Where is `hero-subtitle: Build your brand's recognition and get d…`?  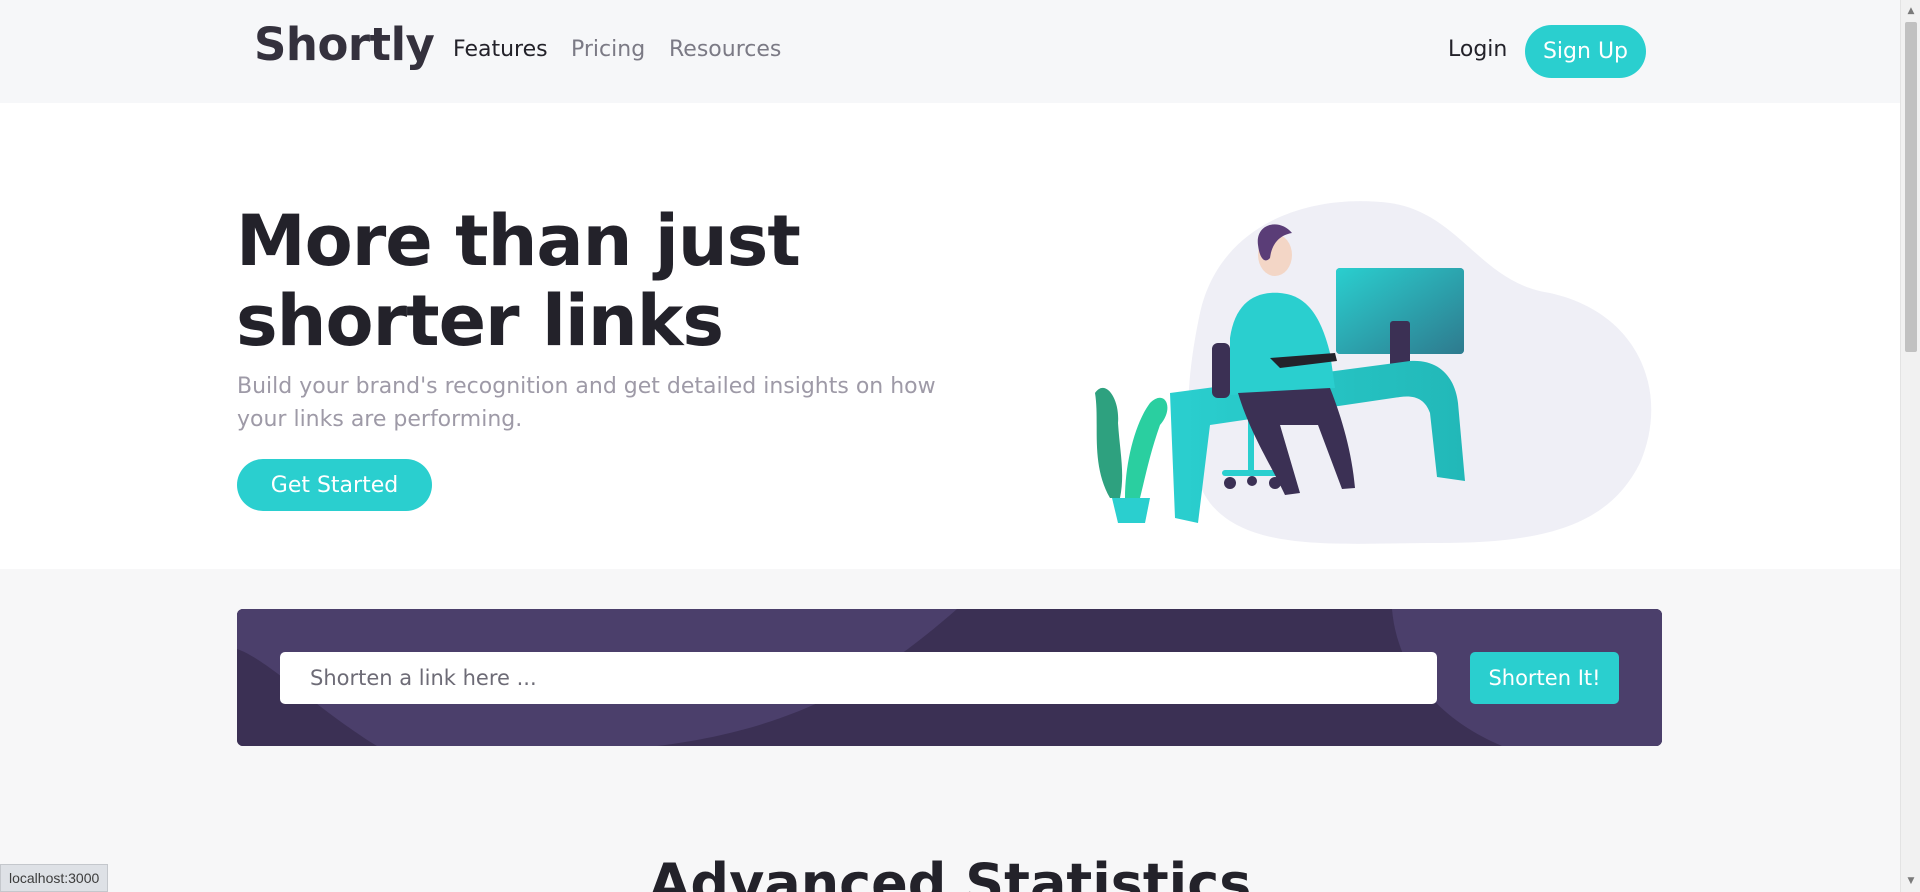
hero-subtitle: Build your brand's recognition and get d… is located at coordinates (586, 403).